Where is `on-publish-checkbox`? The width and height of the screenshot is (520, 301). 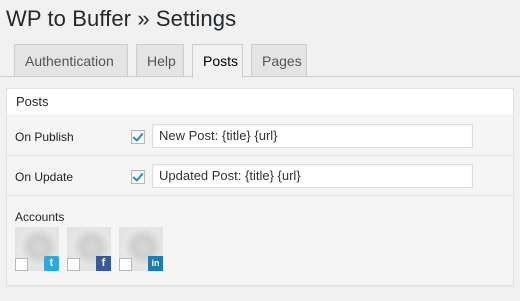 on-publish-checkbox is located at coordinates (138, 137).